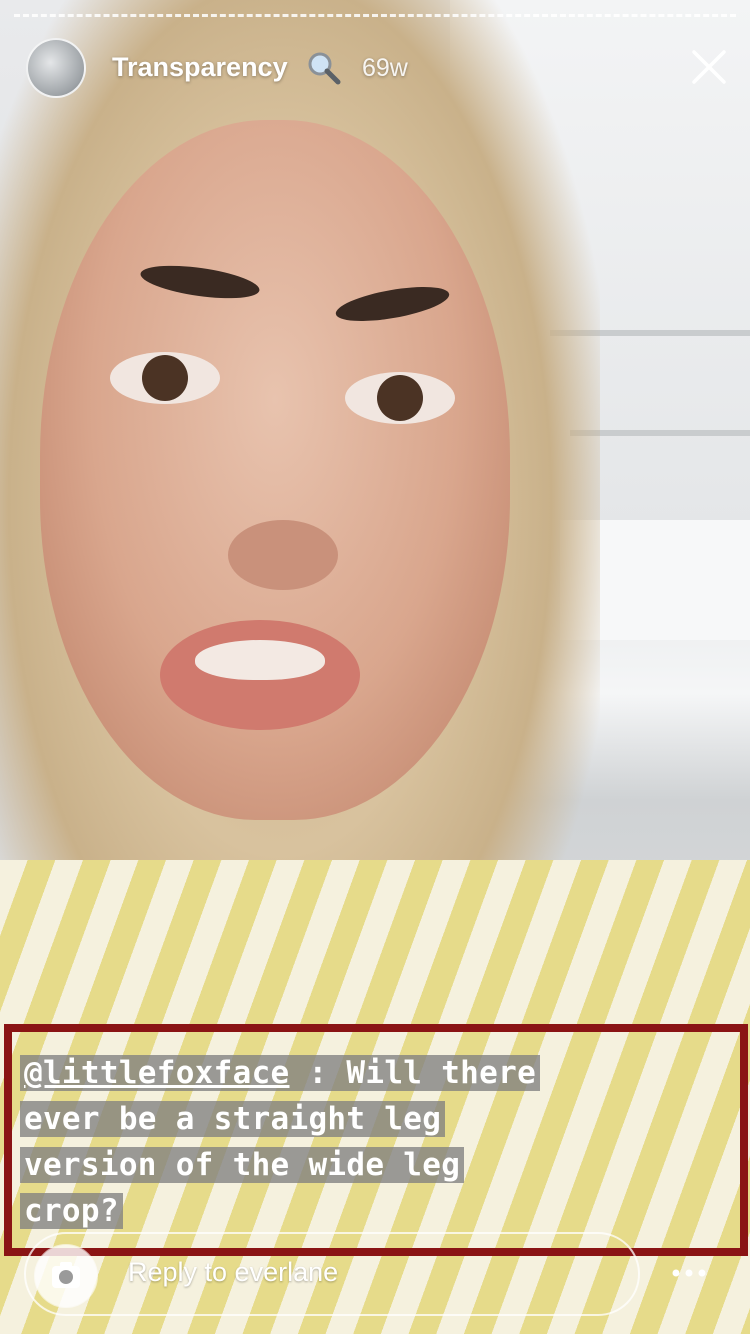 The width and height of the screenshot is (750, 1334). What do you see at coordinates (56, 68) in the screenshot?
I see `avatar` at bounding box center [56, 68].